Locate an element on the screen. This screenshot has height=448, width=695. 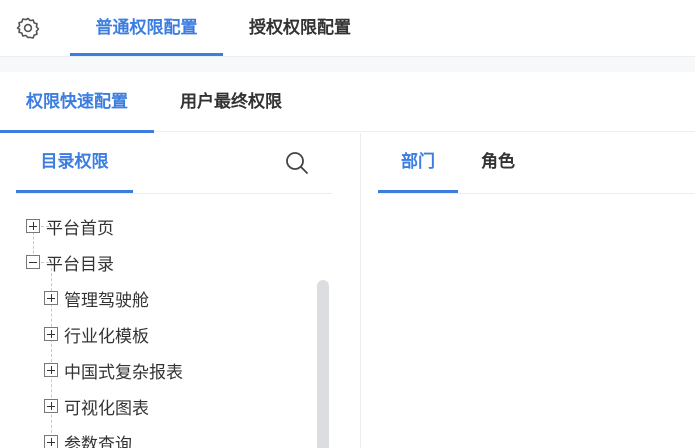
tree-node-platform-directory: 平台目录 is located at coordinates (70, 262).